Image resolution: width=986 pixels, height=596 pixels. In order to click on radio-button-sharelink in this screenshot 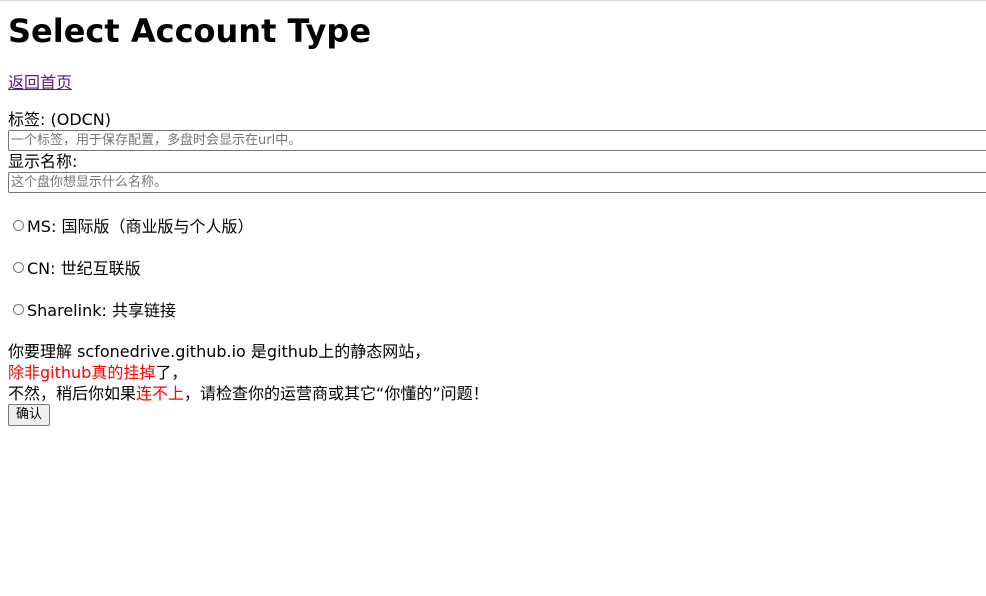, I will do `click(18, 309)`.